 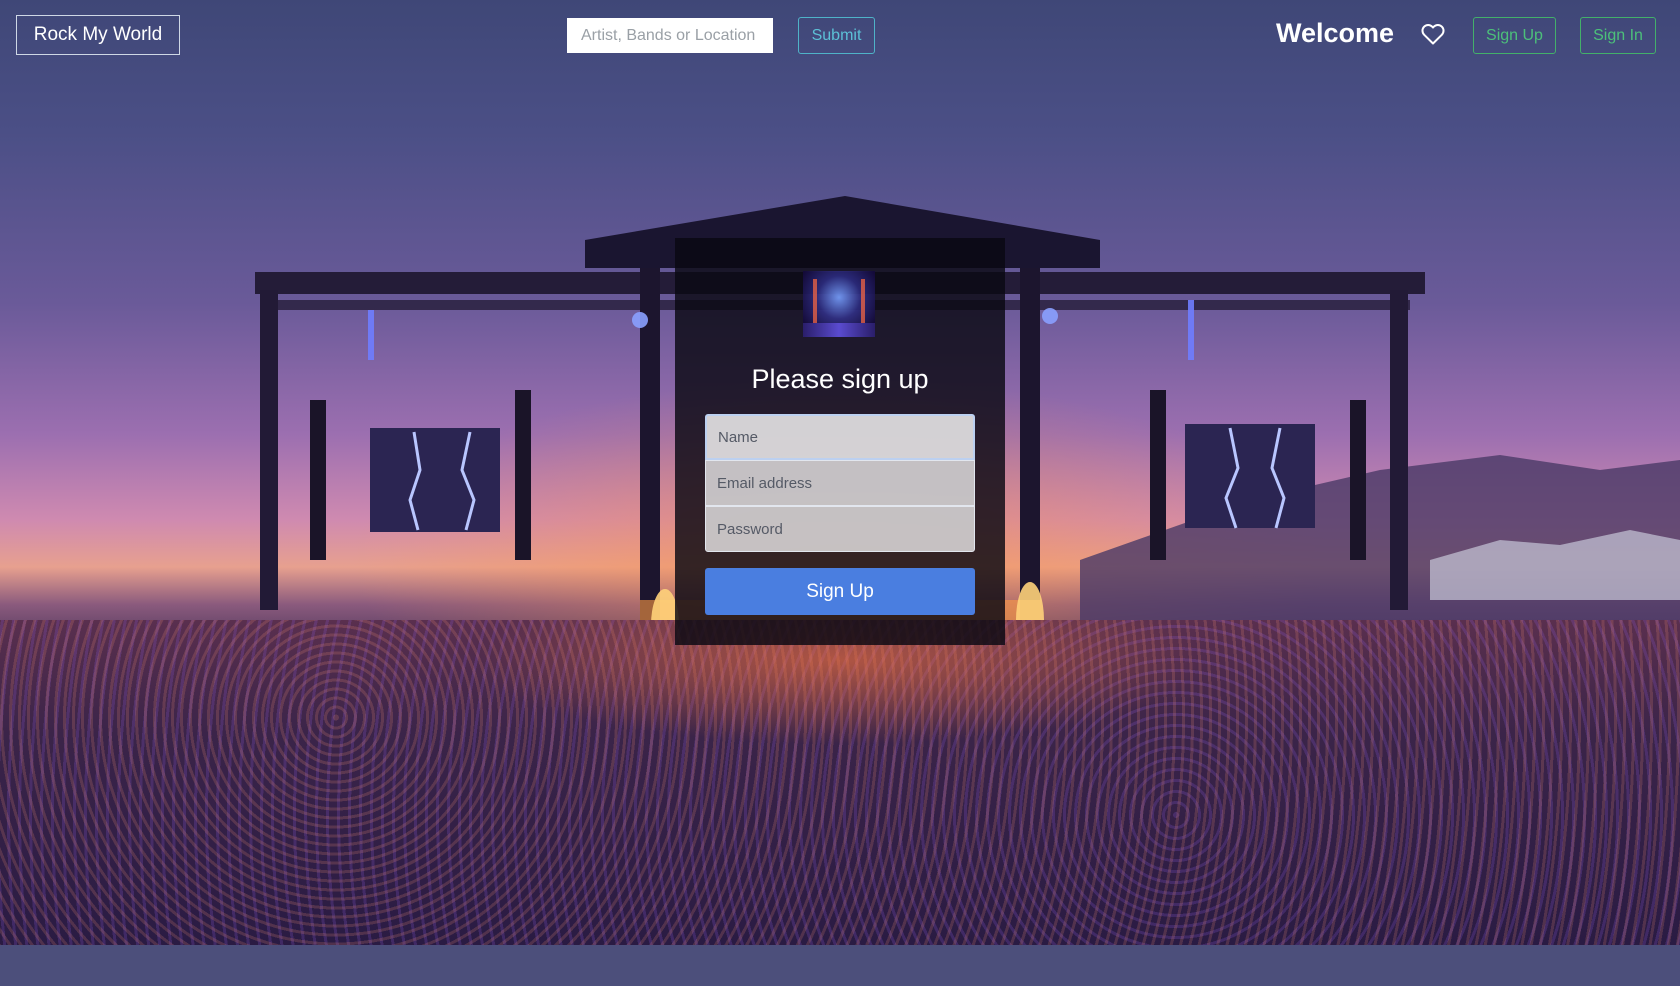 I want to click on sign-up-submit-button: Sign Up, so click(x=840, y=591).